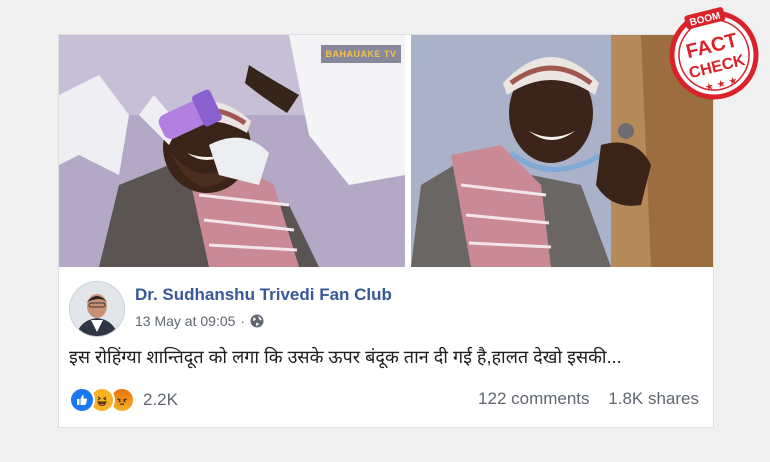 This screenshot has width=770, height=462. What do you see at coordinates (653, 398) in the screenshot?
I see `shares-count-link: 1.8K shares` at bounding box center [653, 398].